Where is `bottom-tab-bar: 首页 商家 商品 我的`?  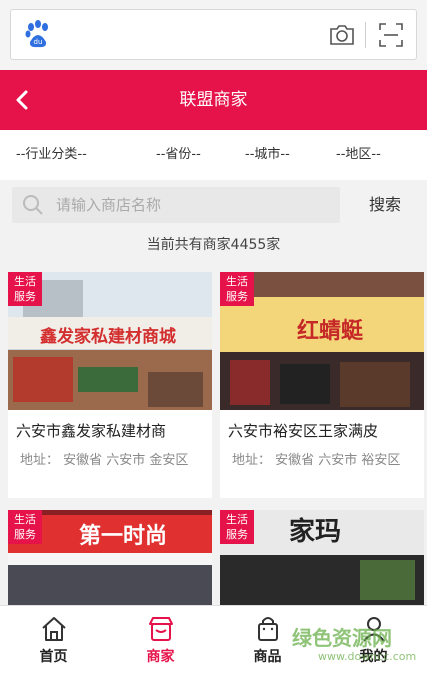
bottom-tab-bar: 首页 商家 商品 我的 is located at coordinates (213, 641).